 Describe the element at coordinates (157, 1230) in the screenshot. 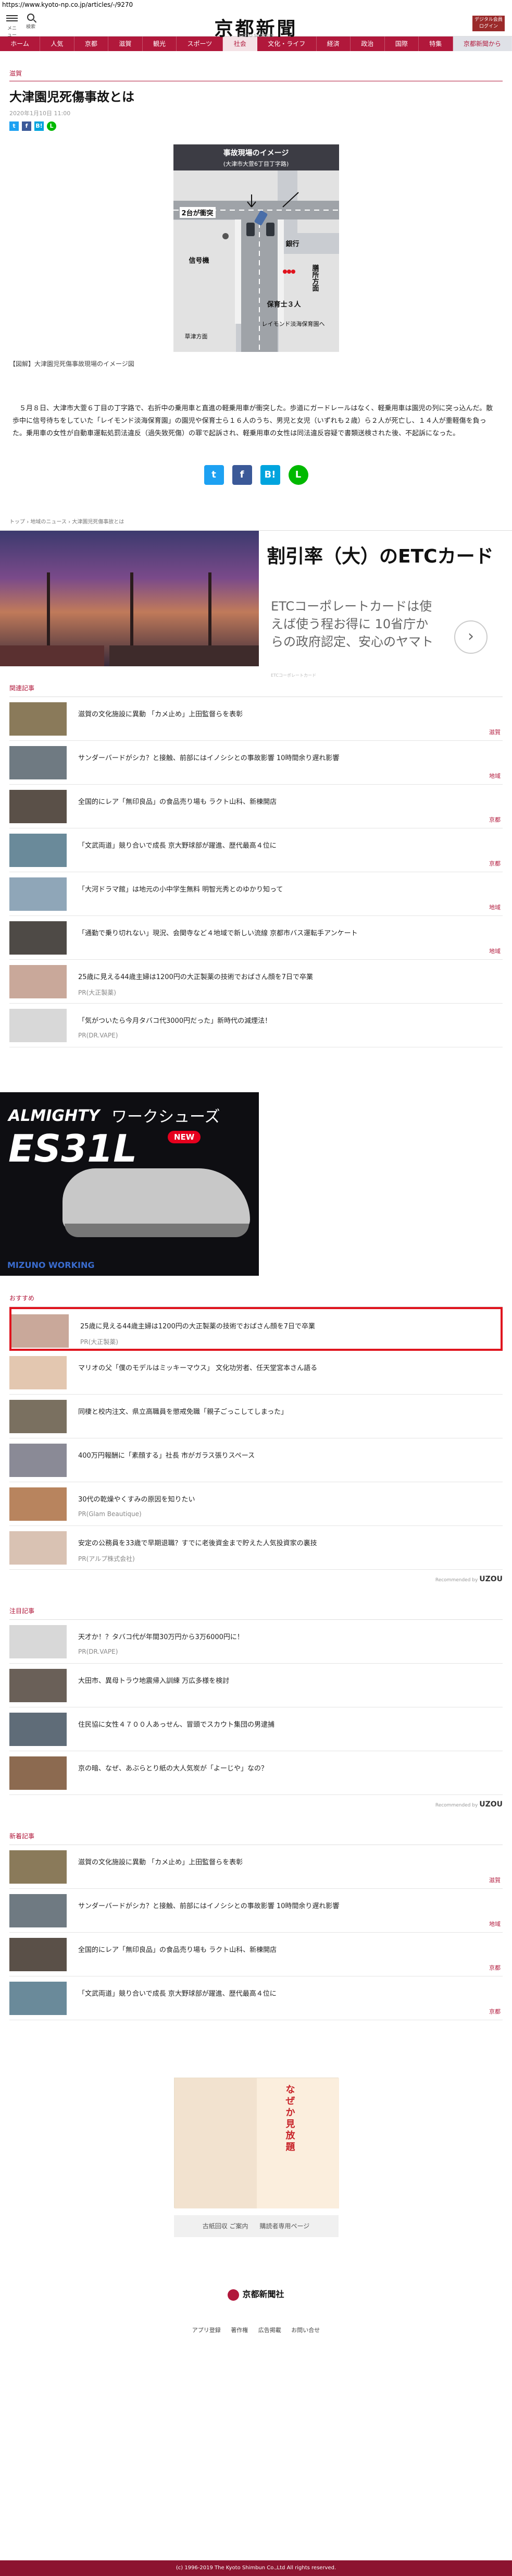

I see `shoe-sole` at that location.